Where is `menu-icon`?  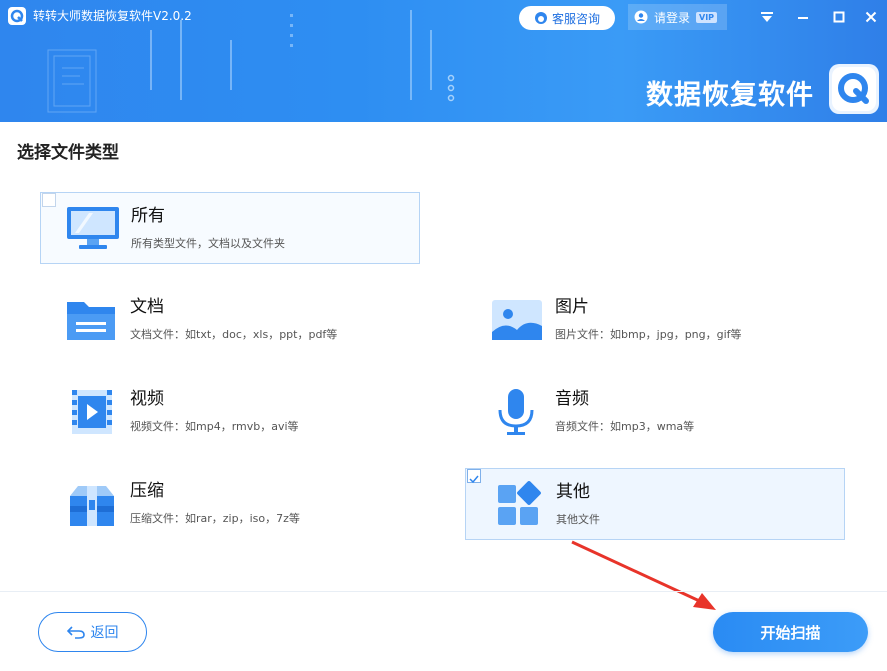 menu-icon is located at coordinates (767, 17).